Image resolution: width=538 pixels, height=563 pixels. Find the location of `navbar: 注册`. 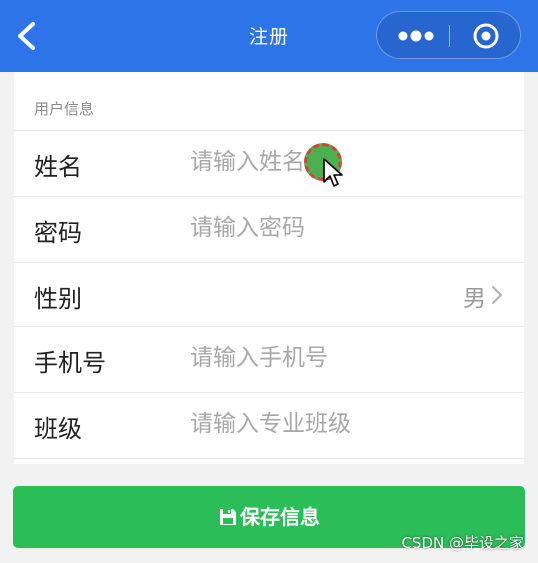

navbar: 注册 is located at coordinates (269, 36).